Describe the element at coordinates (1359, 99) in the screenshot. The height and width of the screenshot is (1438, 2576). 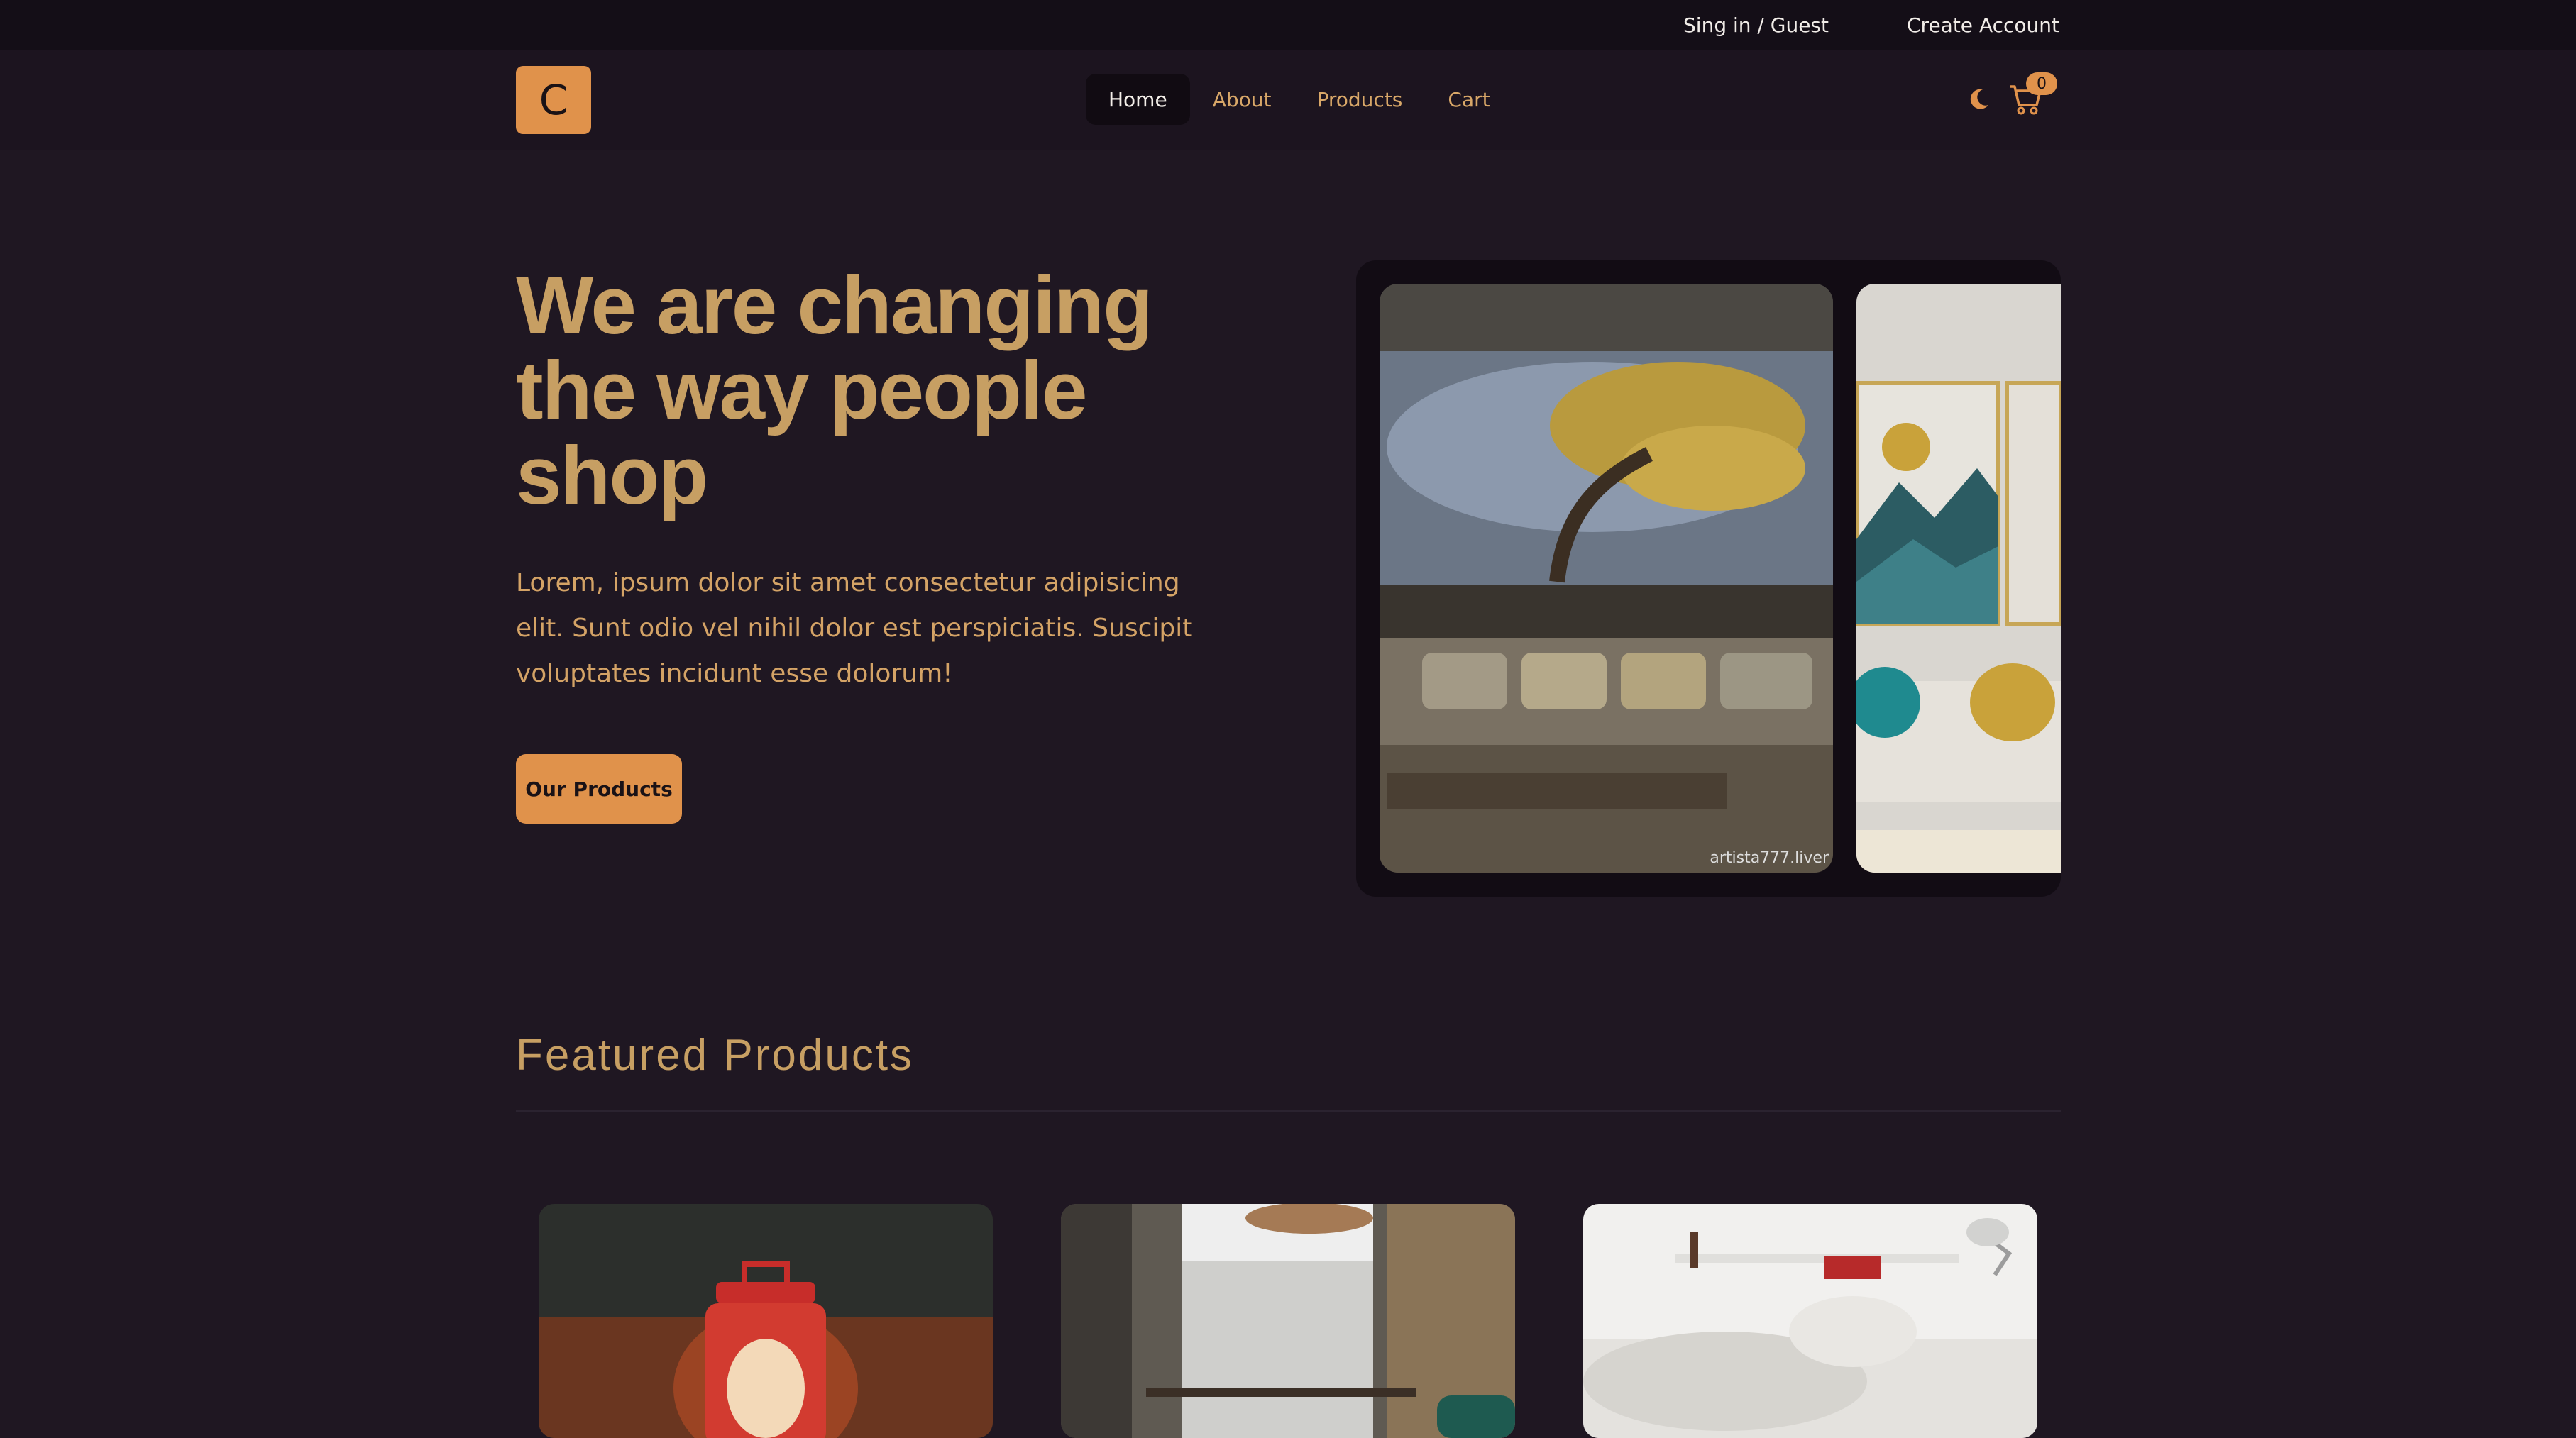
I see `nav-products: Products` at that location.